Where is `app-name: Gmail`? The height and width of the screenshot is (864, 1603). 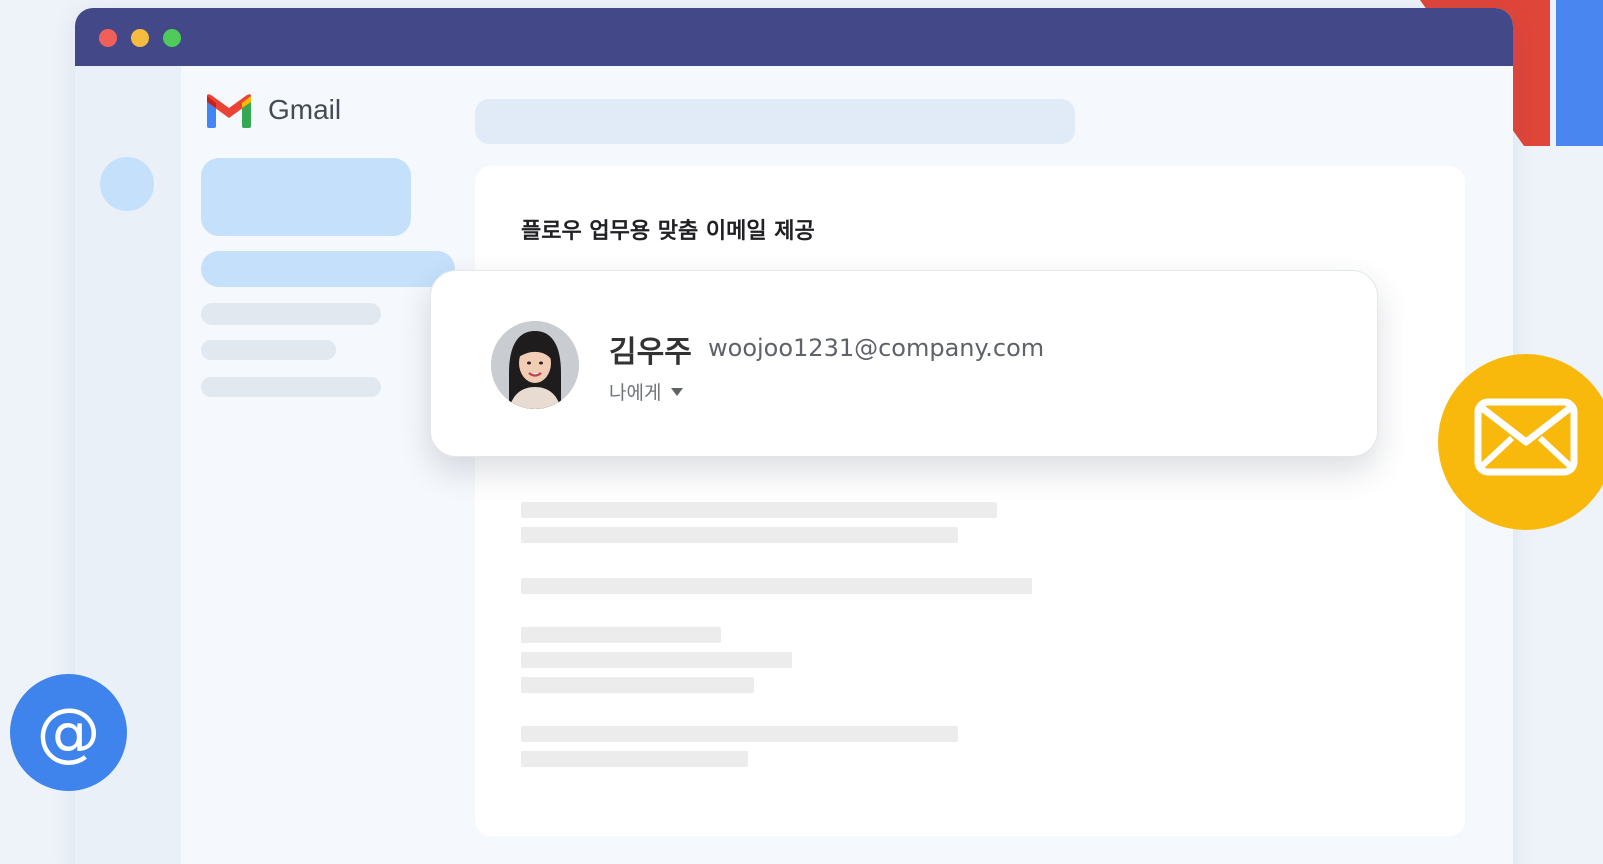
app-name: Gmail is located at coordinates (305, 109).